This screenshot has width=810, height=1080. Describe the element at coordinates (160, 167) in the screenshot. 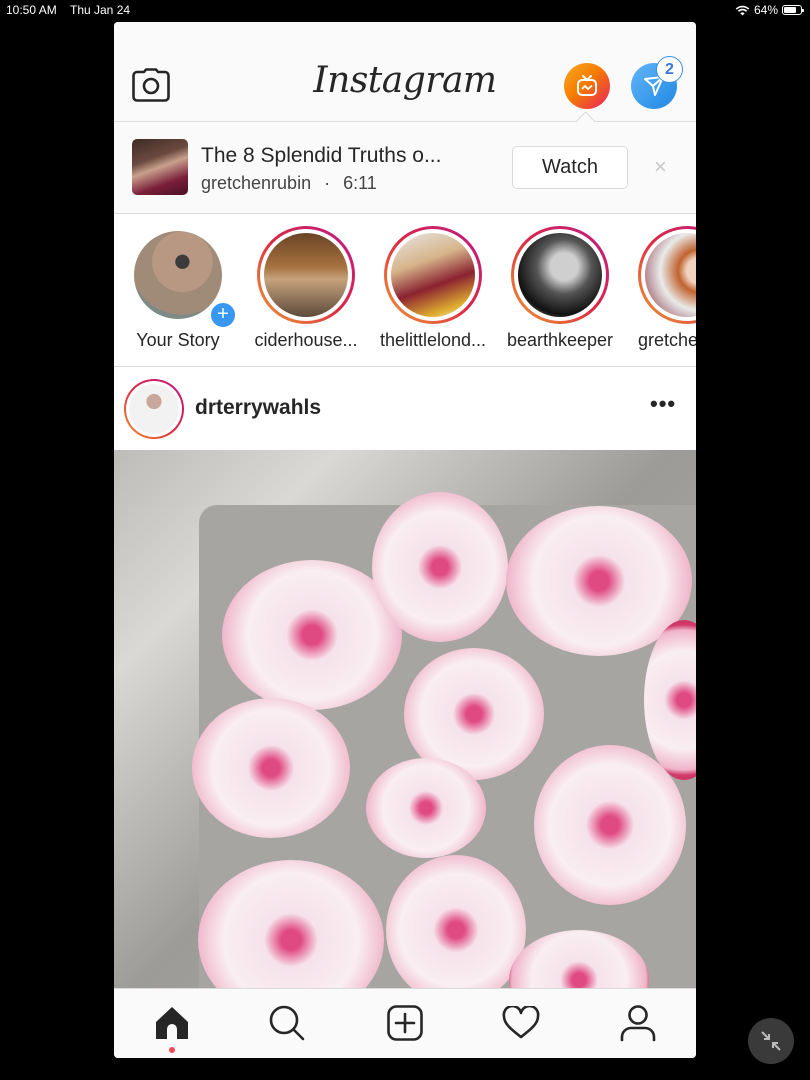

I see `igtv-video-thumbnail` at that location.